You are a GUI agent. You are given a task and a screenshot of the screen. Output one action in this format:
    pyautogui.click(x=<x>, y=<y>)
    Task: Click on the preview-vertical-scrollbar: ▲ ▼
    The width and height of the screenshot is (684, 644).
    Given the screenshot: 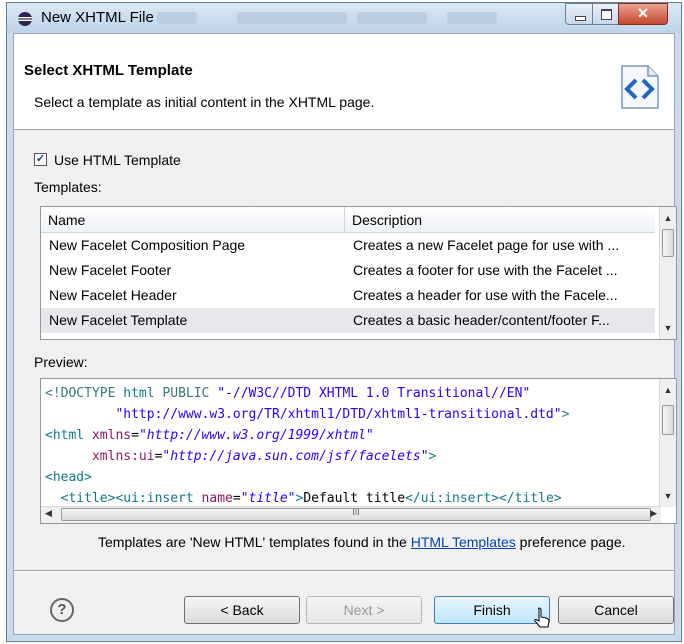 What is the action you would take?
    pyautogui.click(x=667, y=443)
    